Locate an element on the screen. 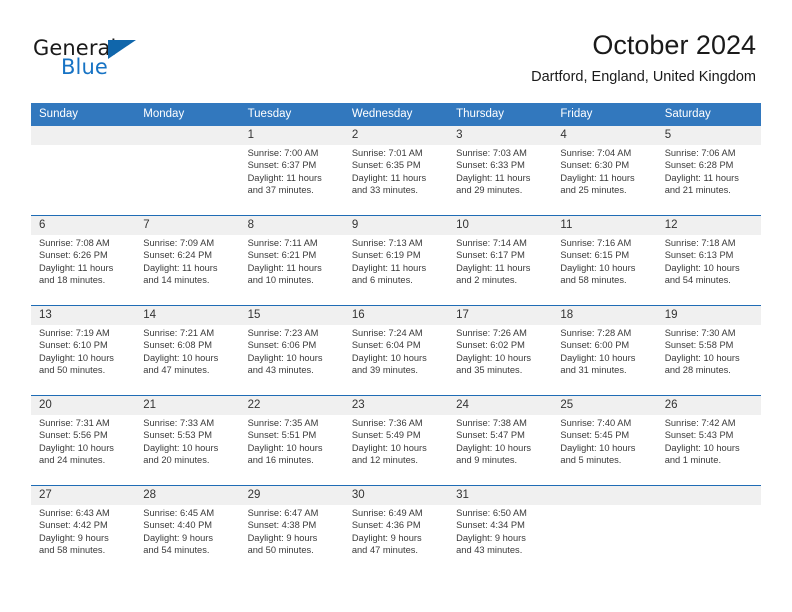  sunset-text: Sunset: 4:36 PM is located at coordinates (386, 525).